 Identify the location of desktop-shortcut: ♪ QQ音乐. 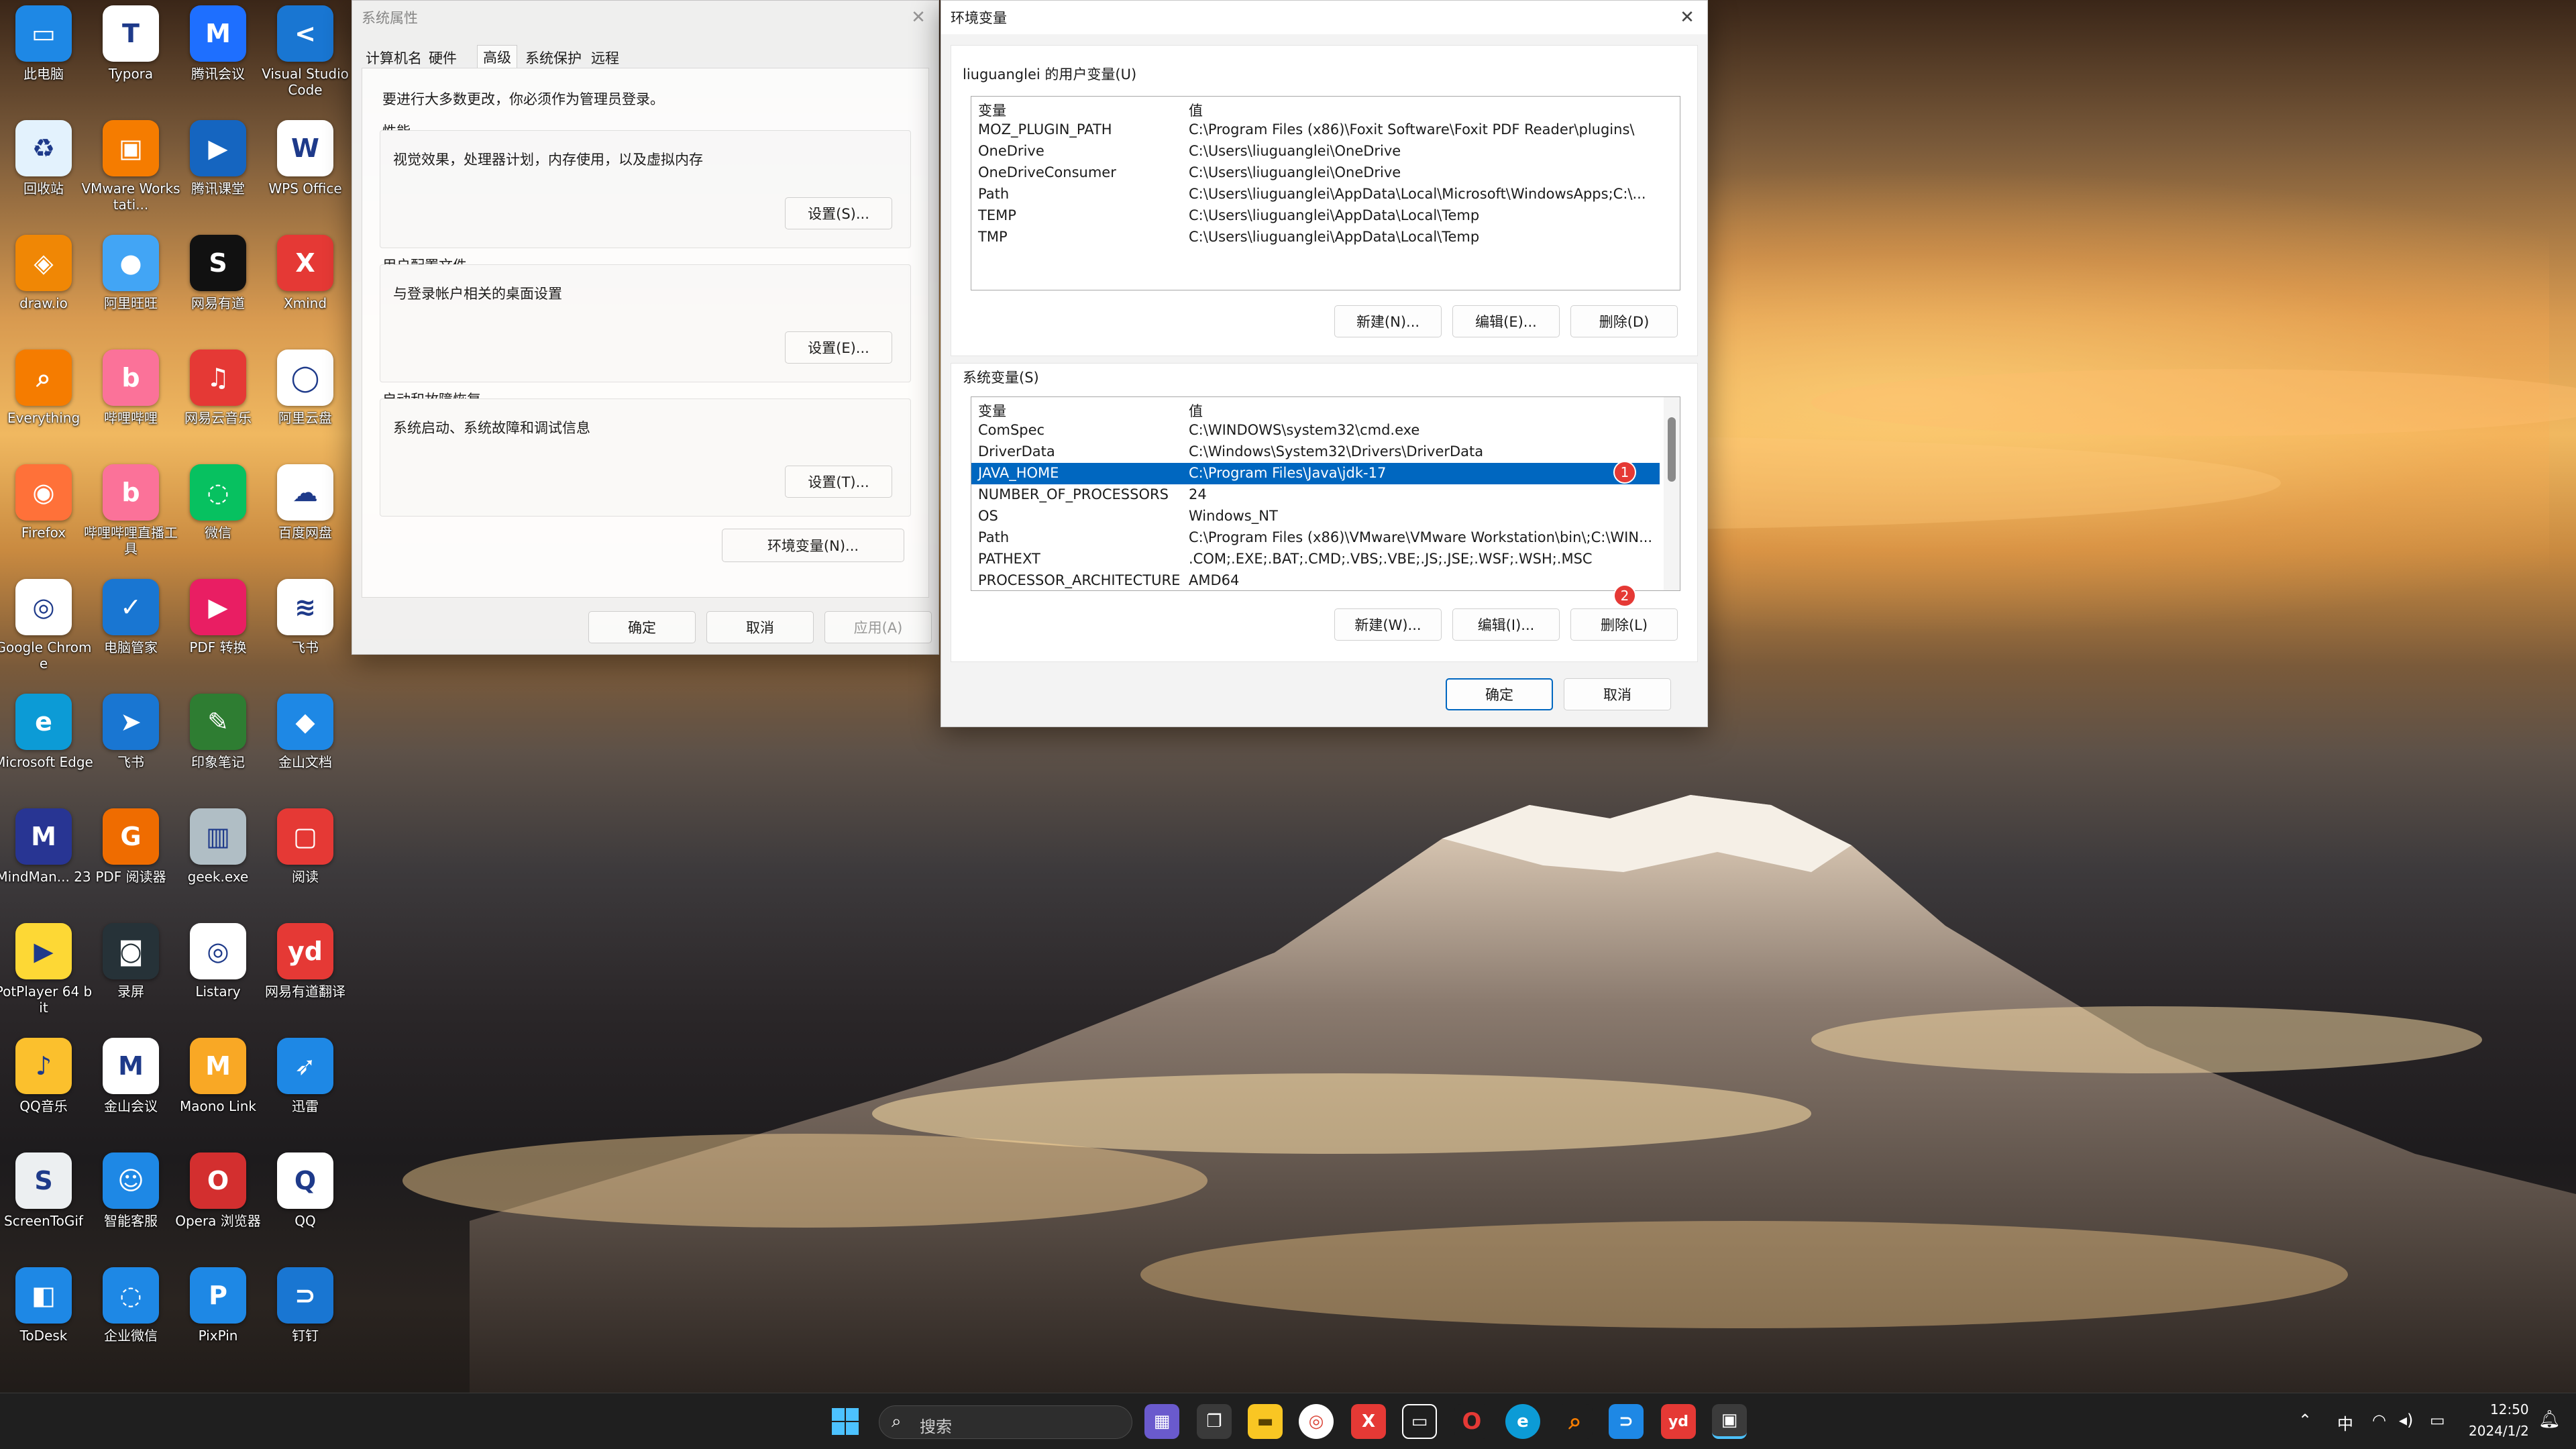
(47, 1076).